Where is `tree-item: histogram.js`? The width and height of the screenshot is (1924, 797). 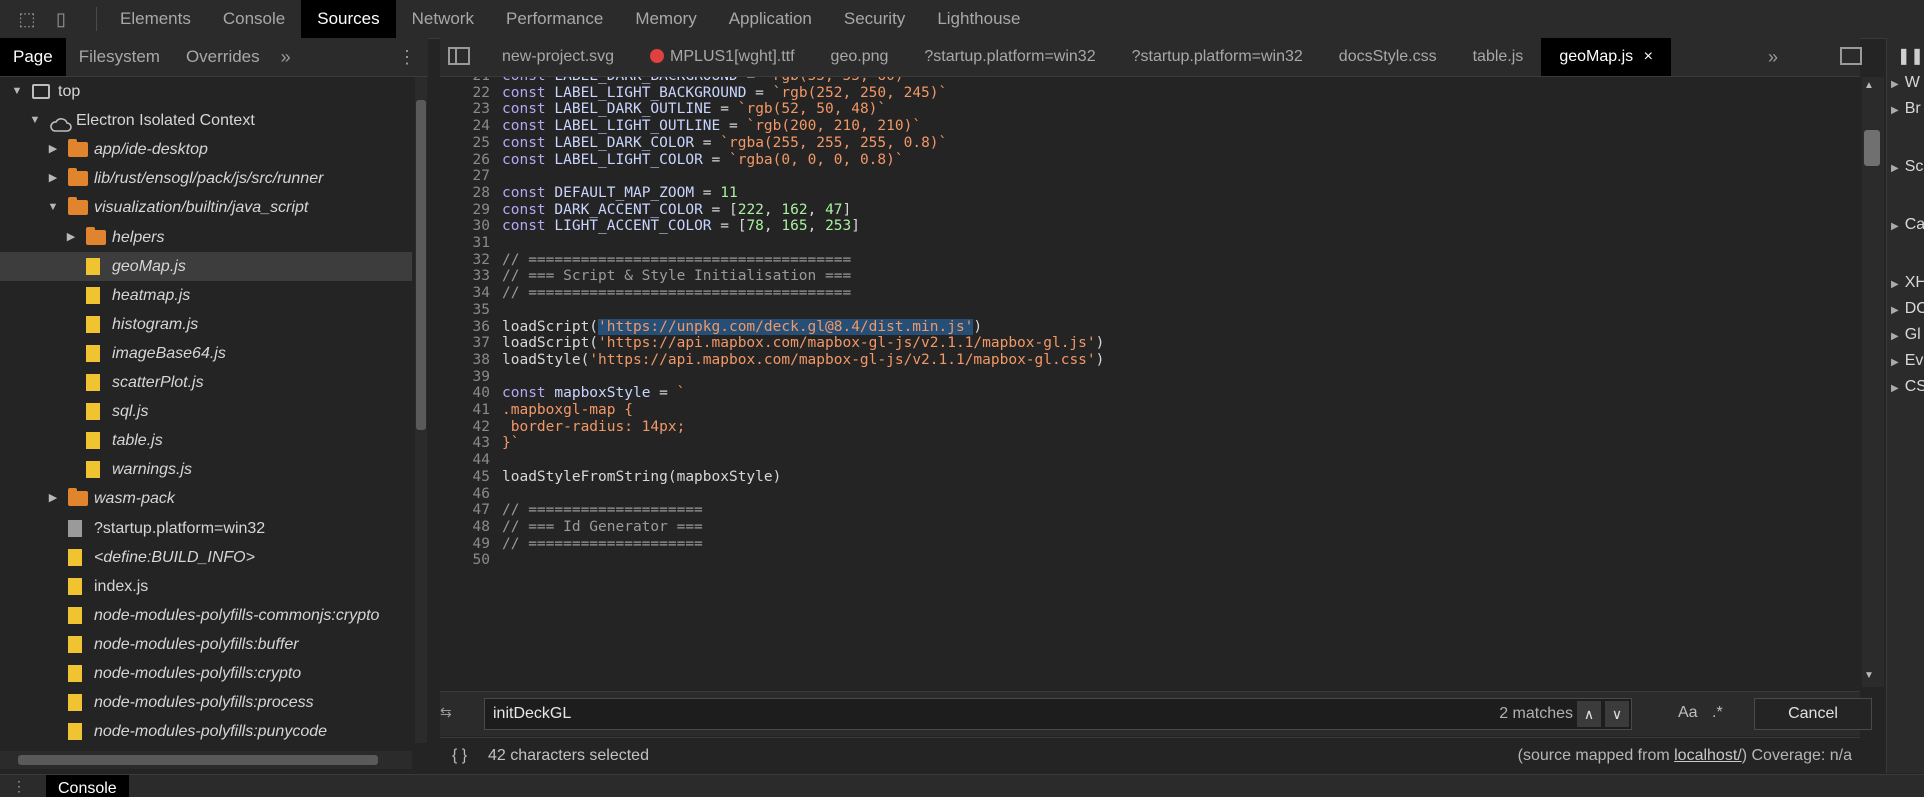 tree-item: histogram.js is located at coordinates (206, 324).